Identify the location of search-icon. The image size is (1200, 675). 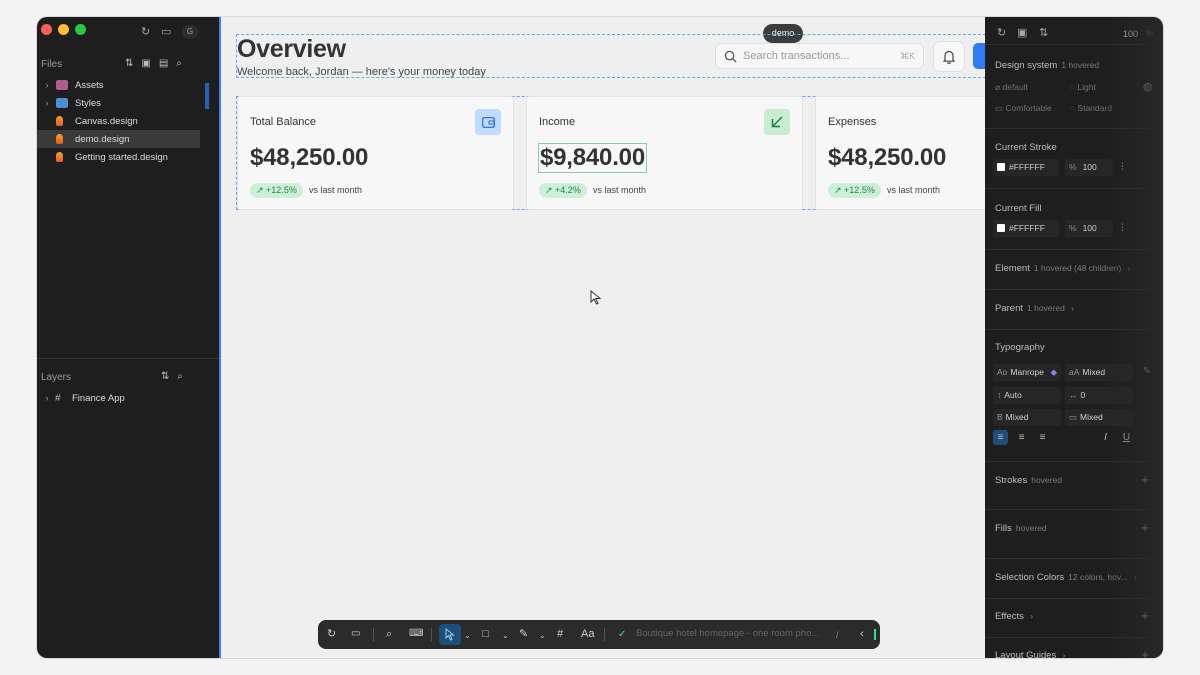
(730, 56).